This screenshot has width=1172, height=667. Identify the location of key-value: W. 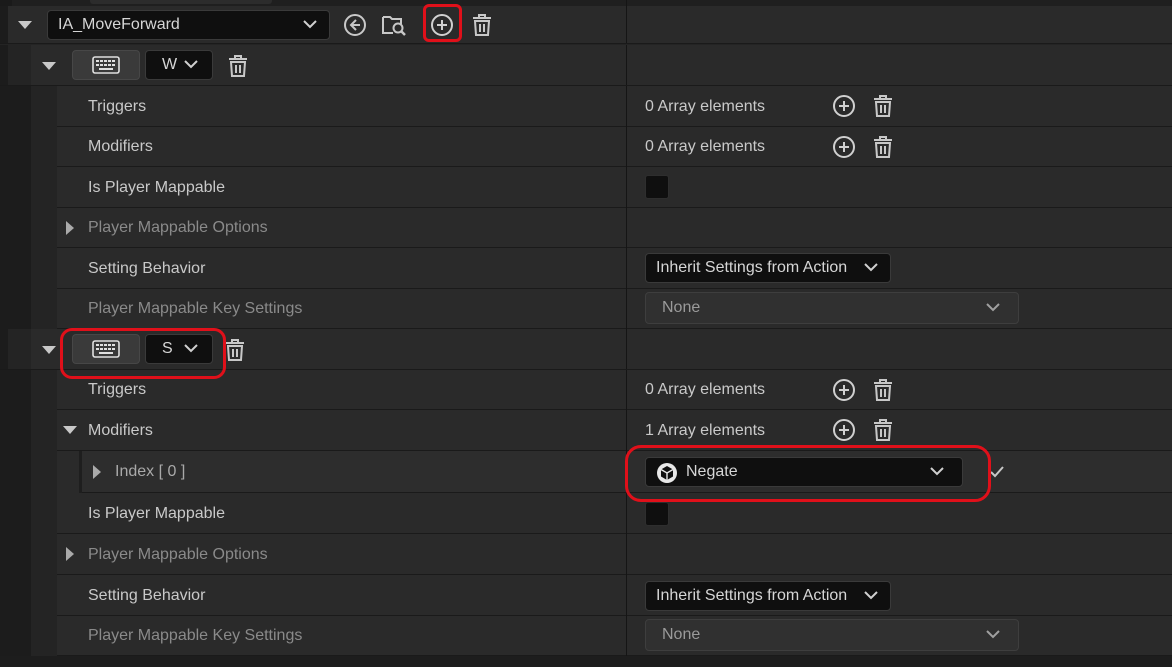
(170, 64).